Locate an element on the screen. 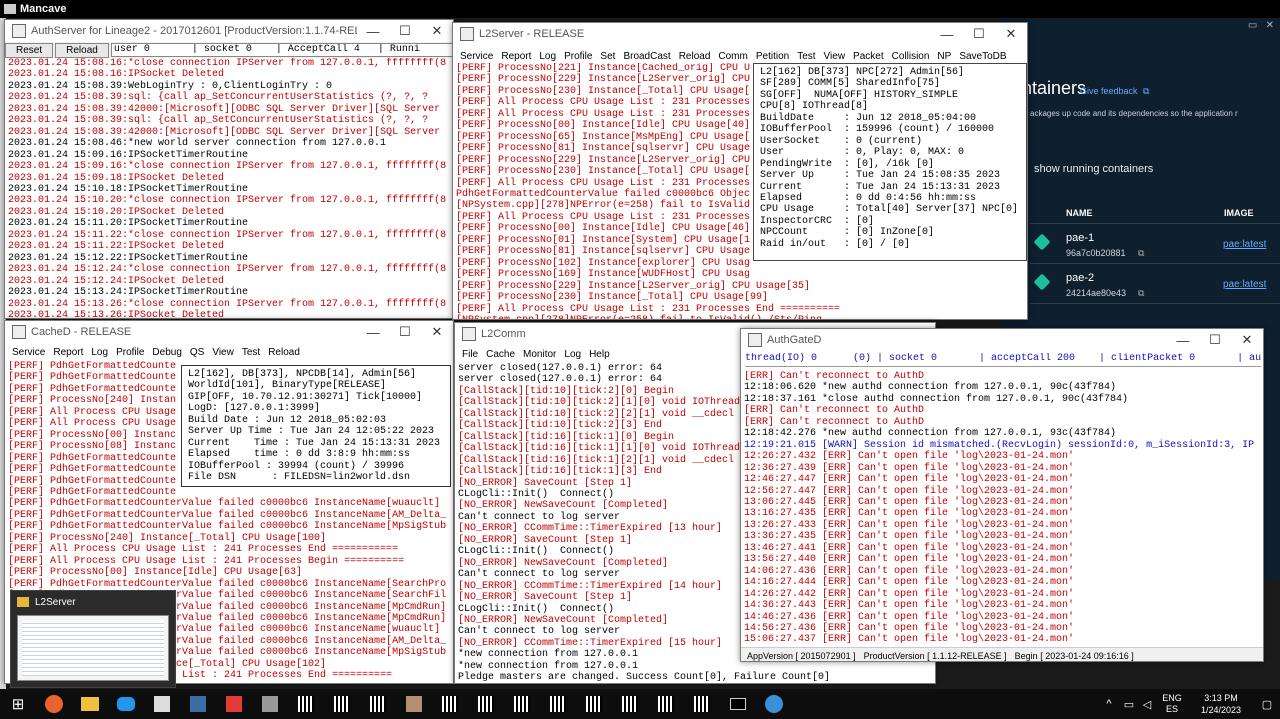 The height and width of the screenshot is (719, 1280). start-icon: ⊞ is located at coordinates (18, 704).